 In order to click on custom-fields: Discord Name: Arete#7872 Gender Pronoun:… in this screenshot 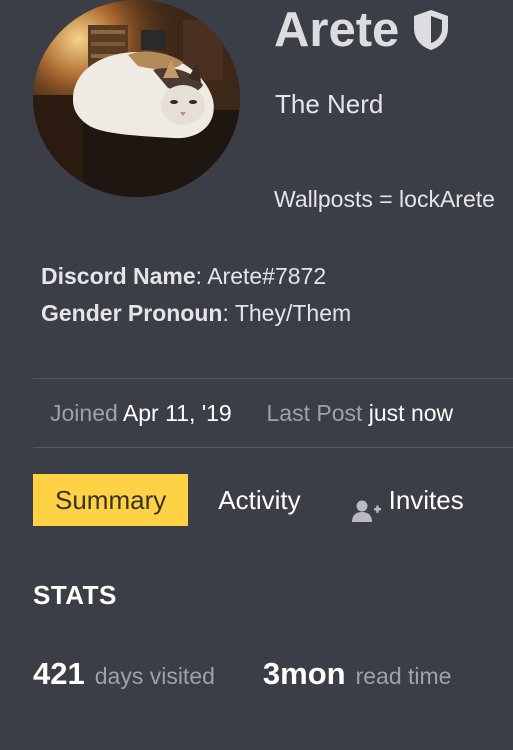, I will do `click(196, 295)`.